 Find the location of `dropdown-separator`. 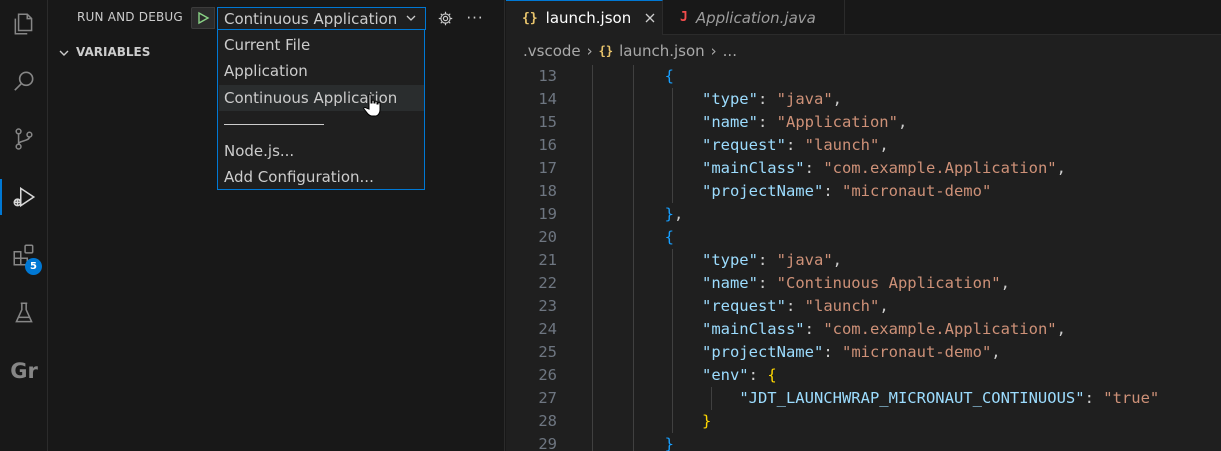

dropdown-separator is located at coordinates (274, 124).